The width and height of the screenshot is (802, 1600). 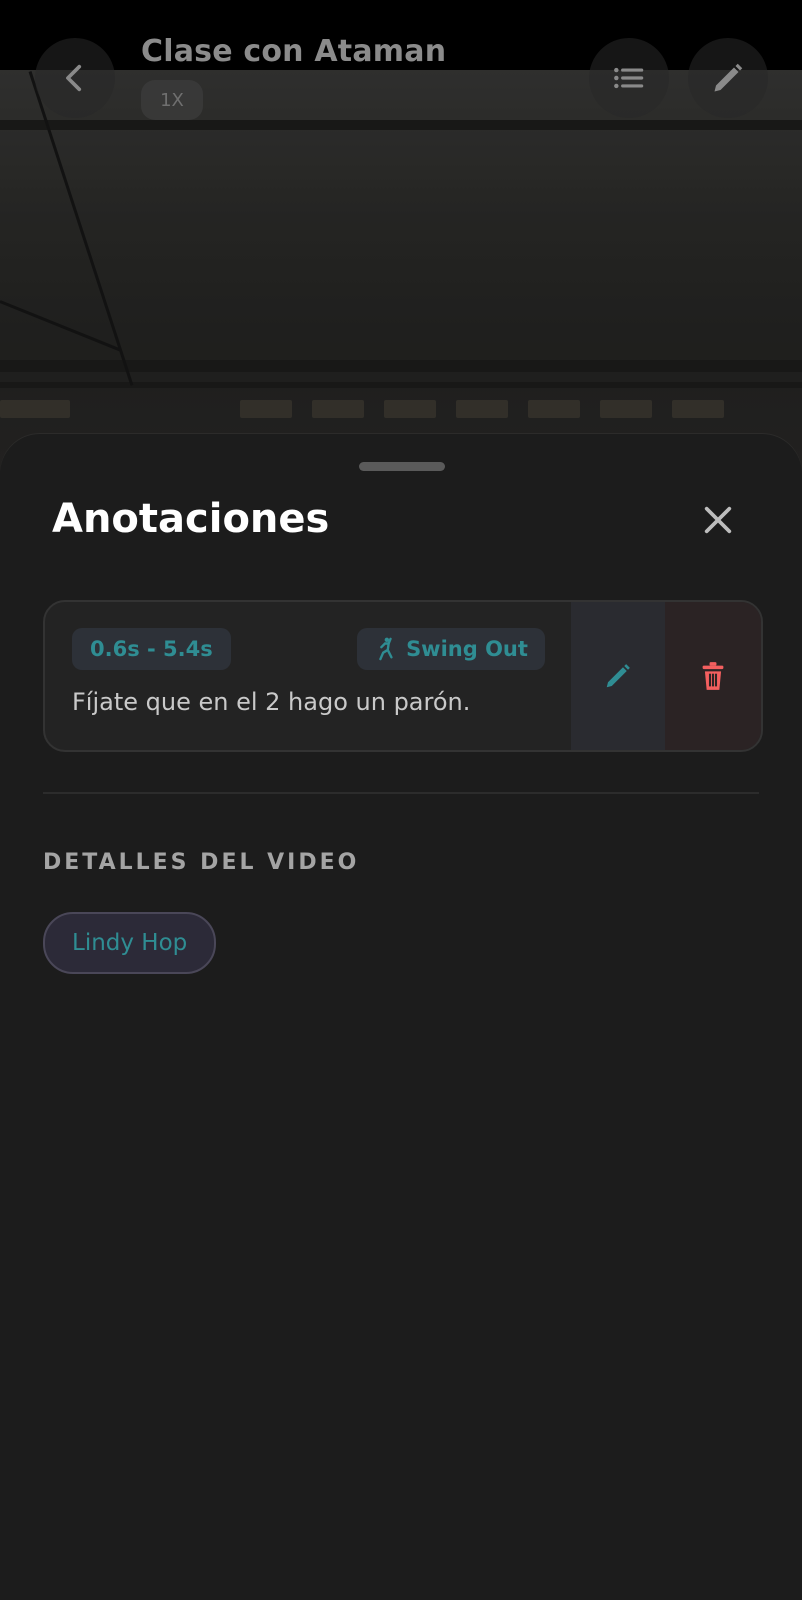 What do you see at coordinates (294, 51) in the screenshot?
I see `video-title: Clase con Ataman` at bounding box center [294, 51].